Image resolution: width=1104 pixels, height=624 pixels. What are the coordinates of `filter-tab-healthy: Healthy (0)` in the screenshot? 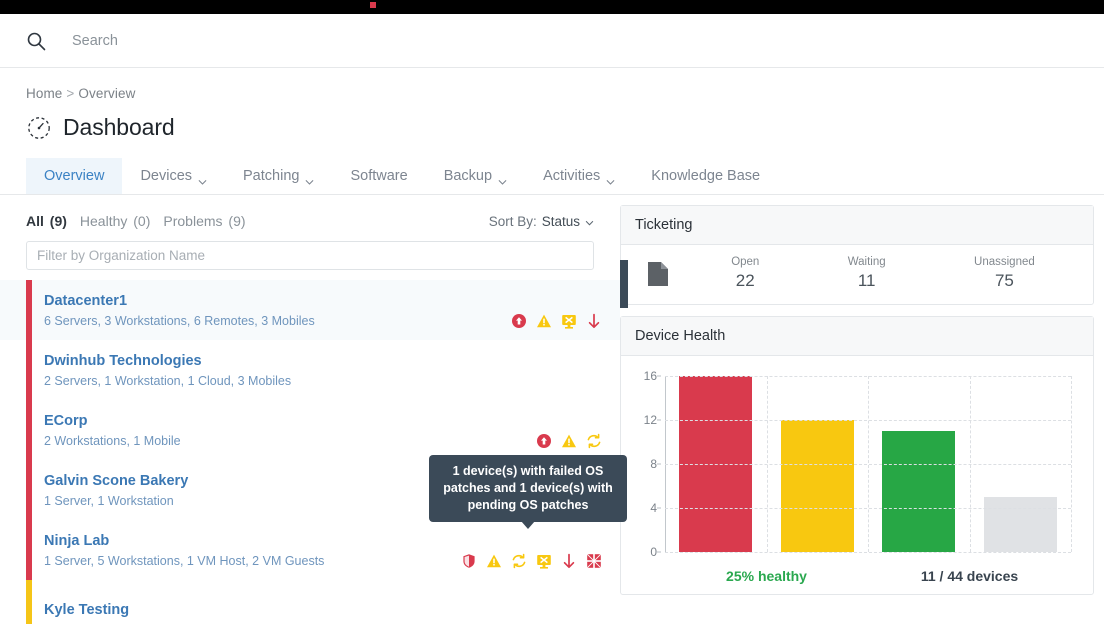 It's located at (115, 221).